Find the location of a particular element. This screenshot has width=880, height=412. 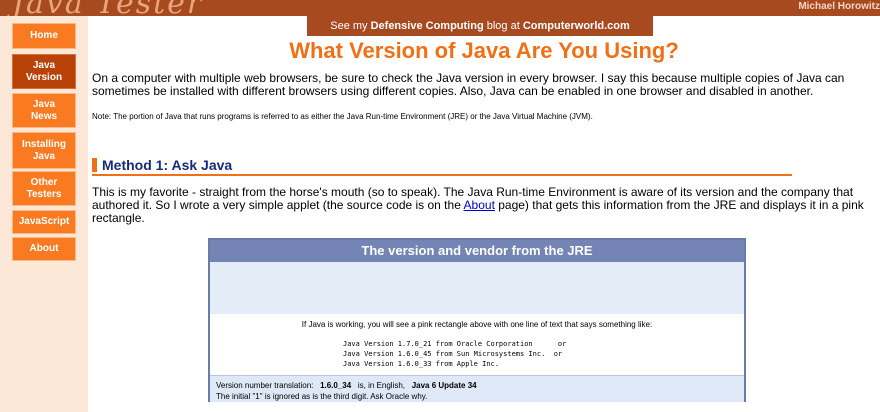

nav-label-line2: Java is located at coordinates (44, 156).